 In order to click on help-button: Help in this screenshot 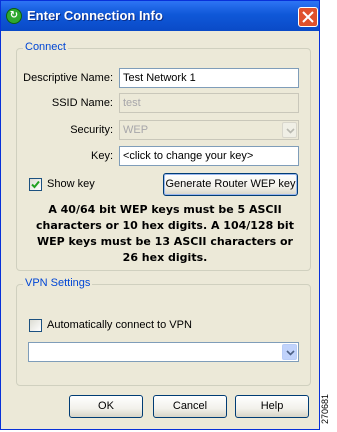, I will do `click(272, 406)`.